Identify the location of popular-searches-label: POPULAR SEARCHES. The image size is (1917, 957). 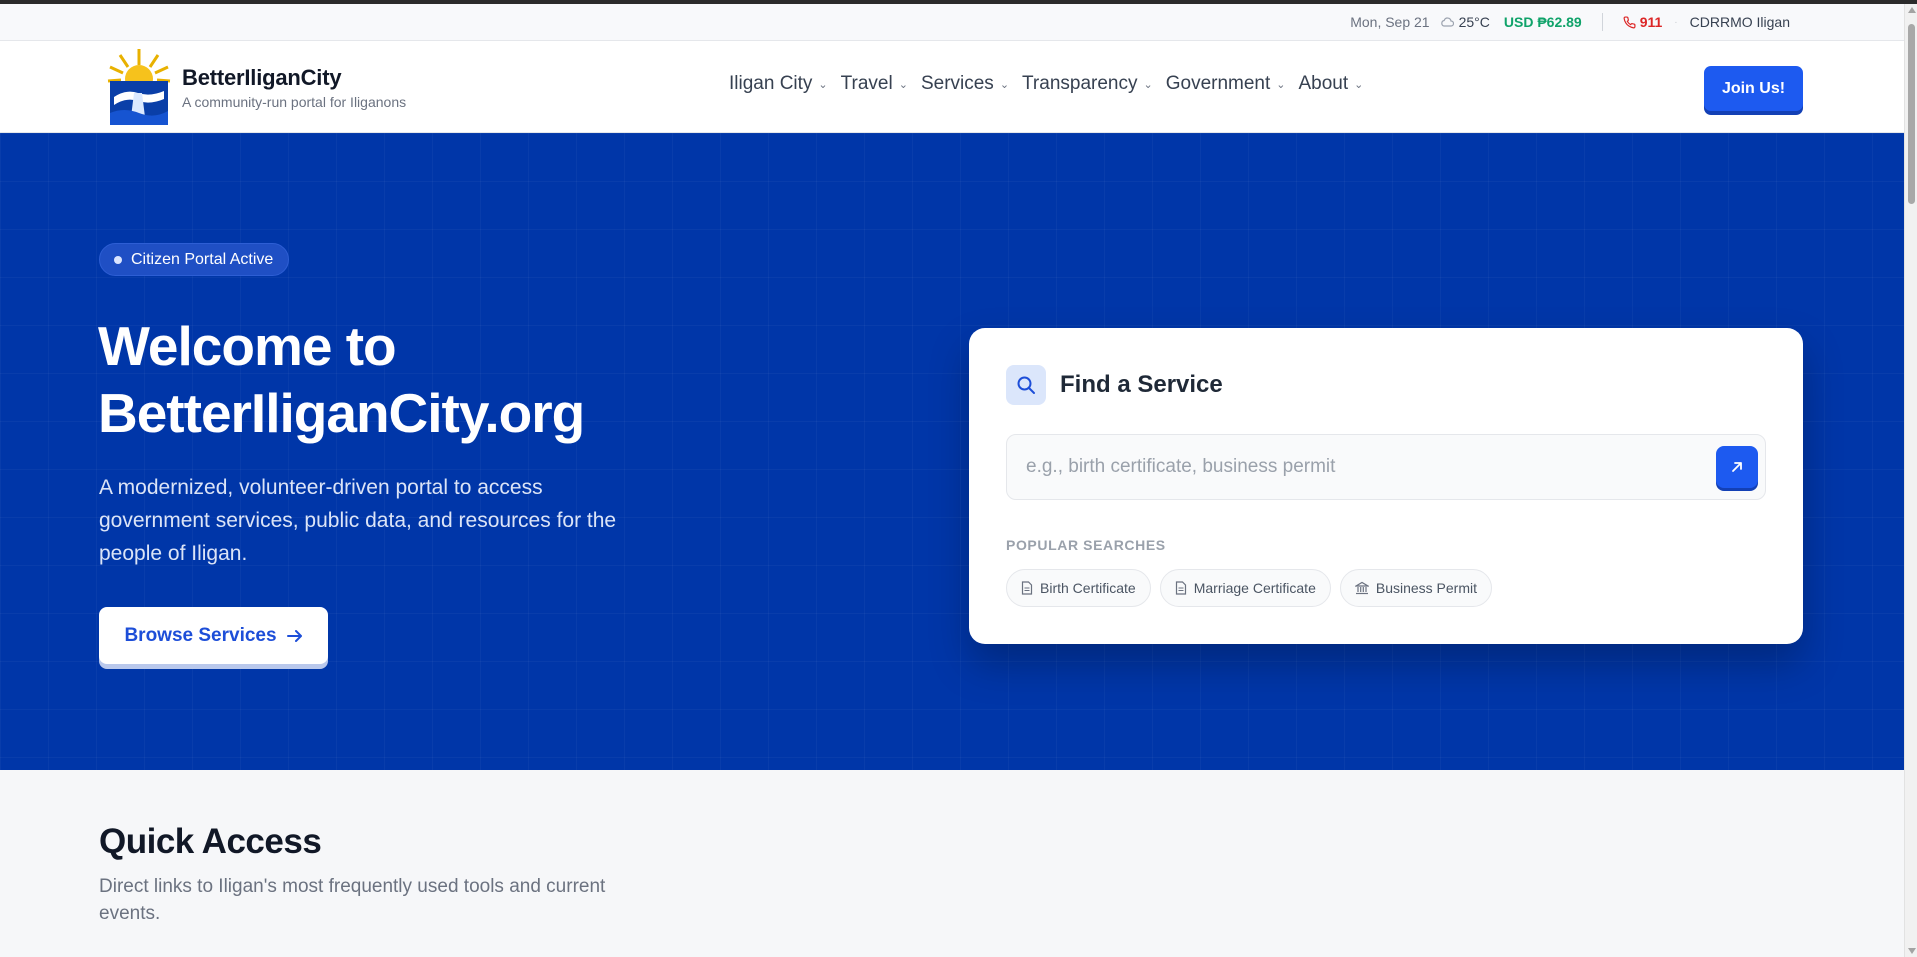
(1086, 545).